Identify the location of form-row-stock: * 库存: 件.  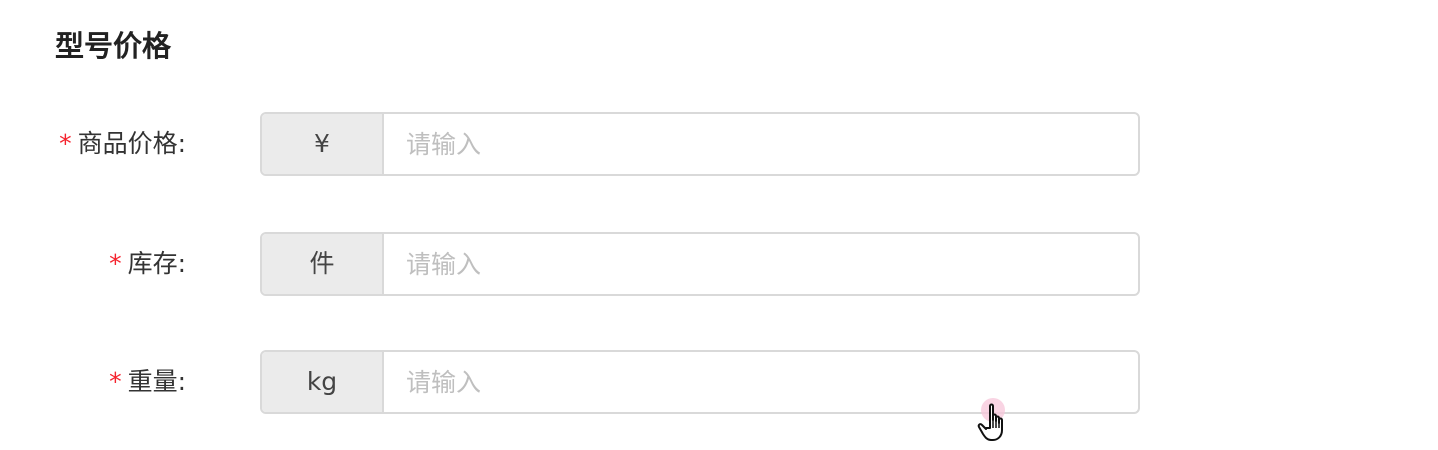
(719, 264).